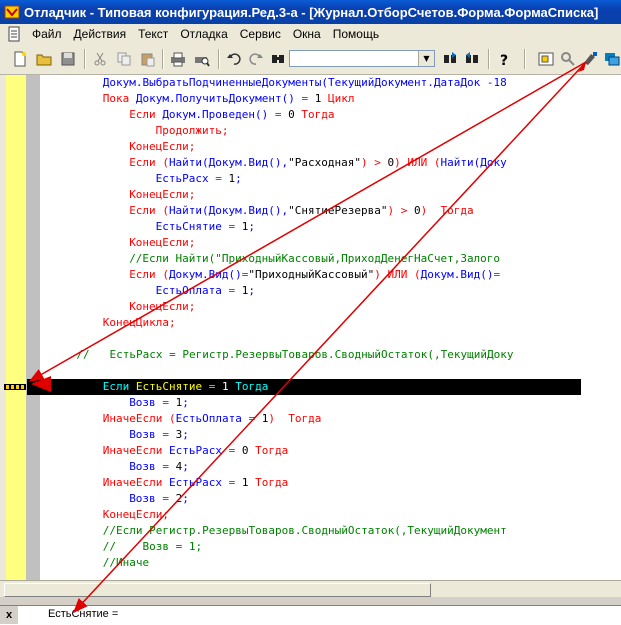  I want to click on menu-service: Сервис, so click(260, 34).